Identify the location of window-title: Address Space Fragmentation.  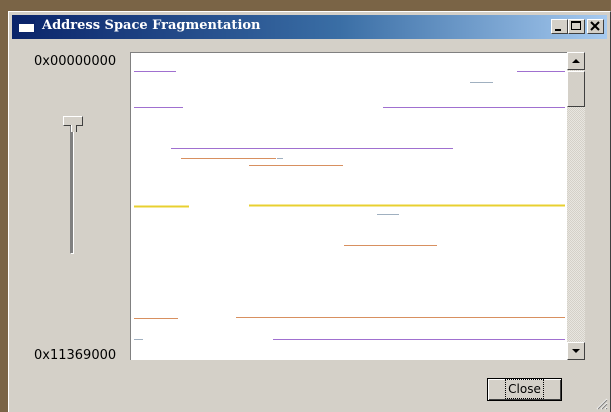
(151, 25).